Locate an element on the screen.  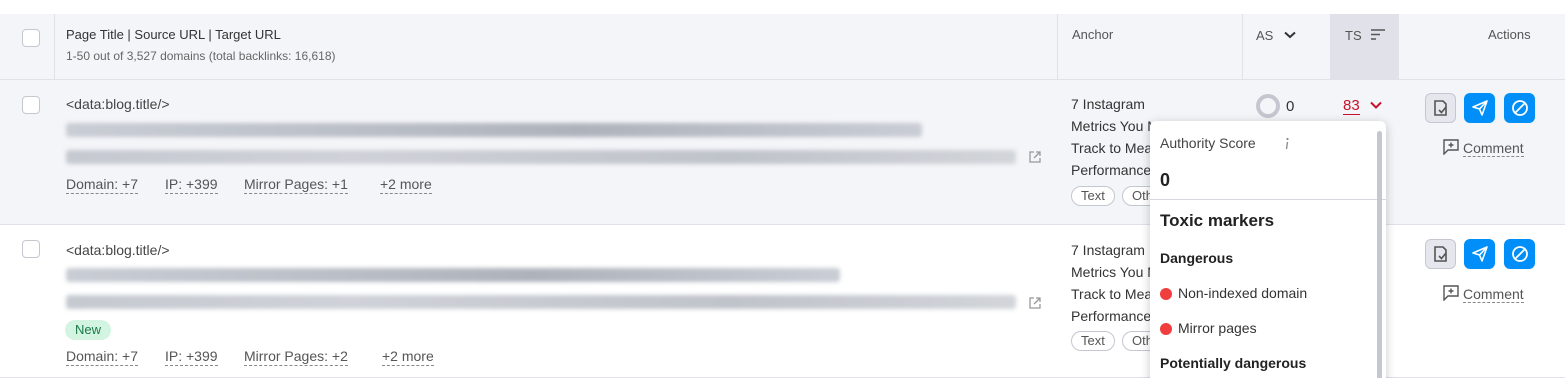
dangerous-heading: Dangerous is located at coordinates (1197, 258).